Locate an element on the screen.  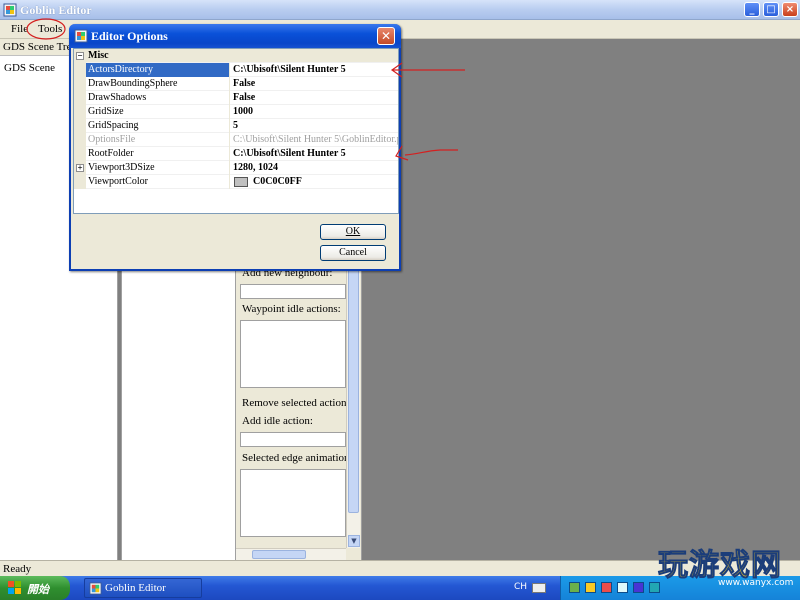
property-name: GridSize is located at coordinates (158, 112).